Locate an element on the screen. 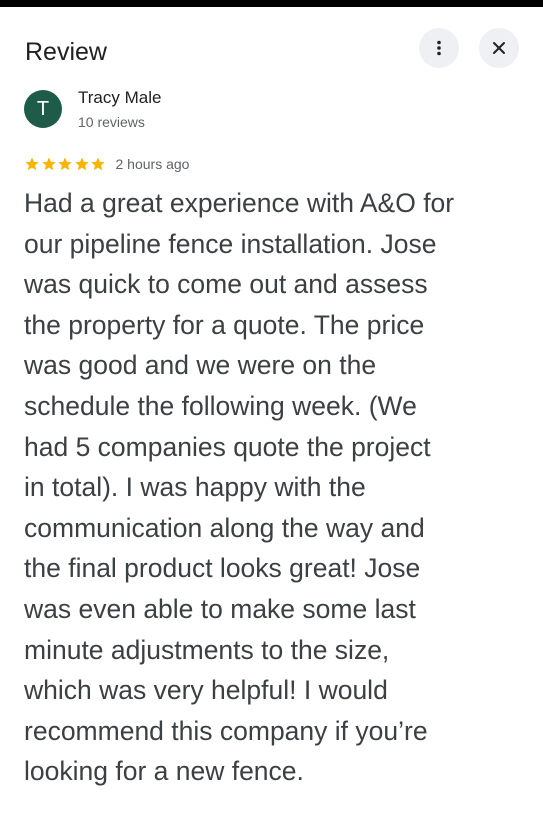  more-options-button is located at coordinates (439, 48).